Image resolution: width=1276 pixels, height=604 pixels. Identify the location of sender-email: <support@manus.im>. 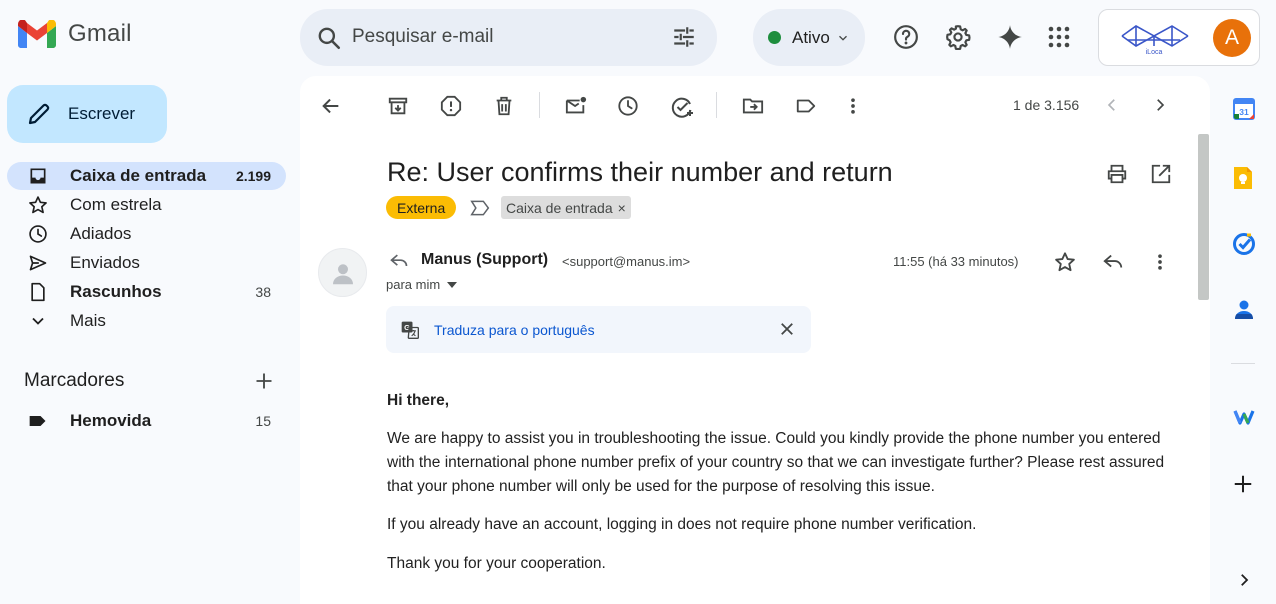
(626, 261).